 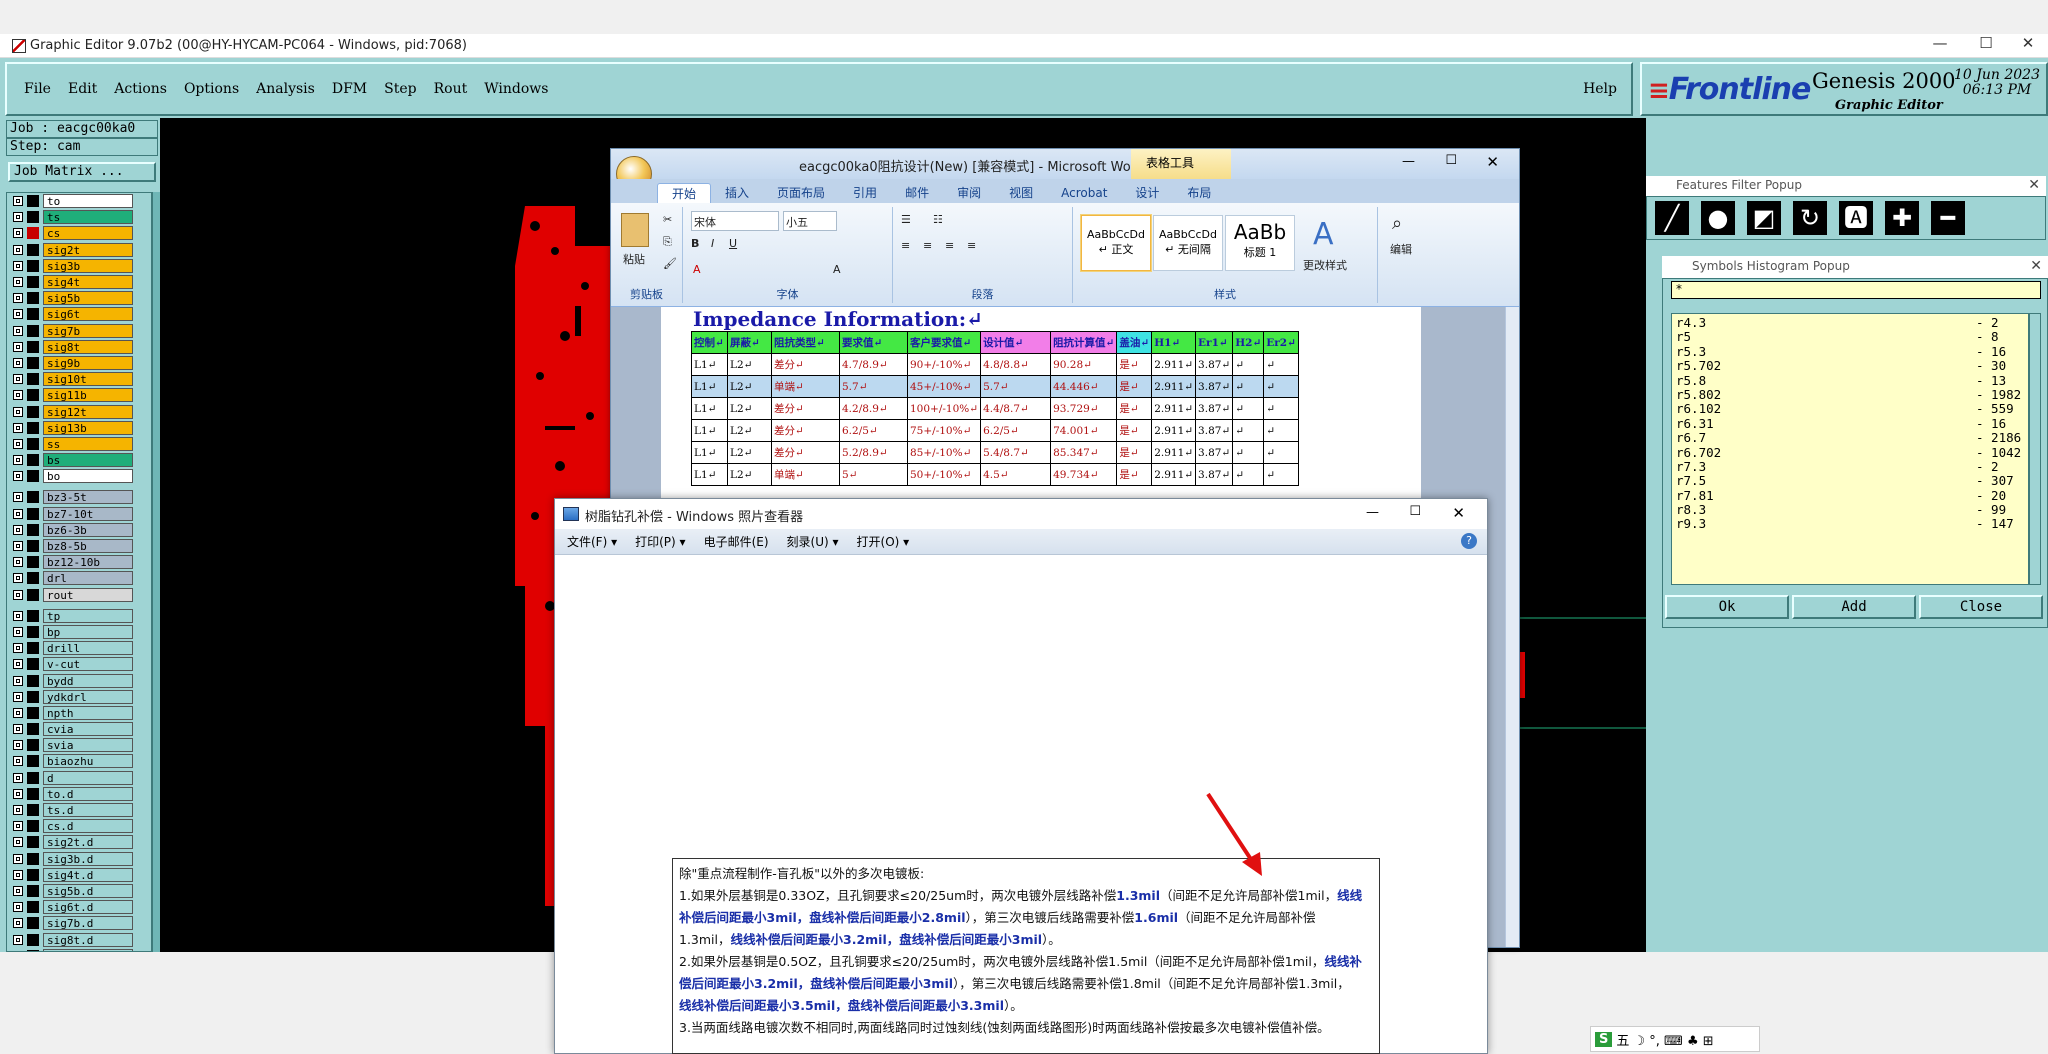 I want to click on close-icon: ✕, so click(x=2034, y=185).